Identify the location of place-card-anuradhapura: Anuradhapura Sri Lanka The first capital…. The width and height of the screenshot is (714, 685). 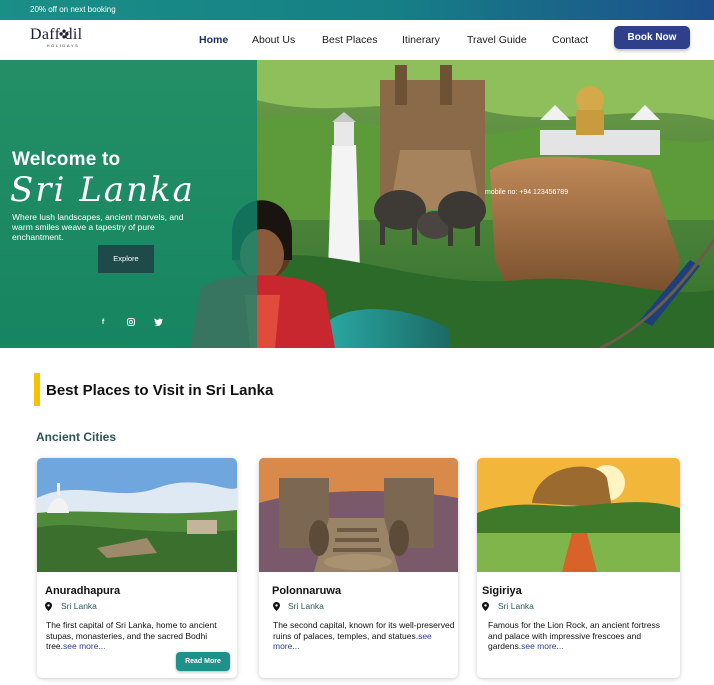
(137, 568).